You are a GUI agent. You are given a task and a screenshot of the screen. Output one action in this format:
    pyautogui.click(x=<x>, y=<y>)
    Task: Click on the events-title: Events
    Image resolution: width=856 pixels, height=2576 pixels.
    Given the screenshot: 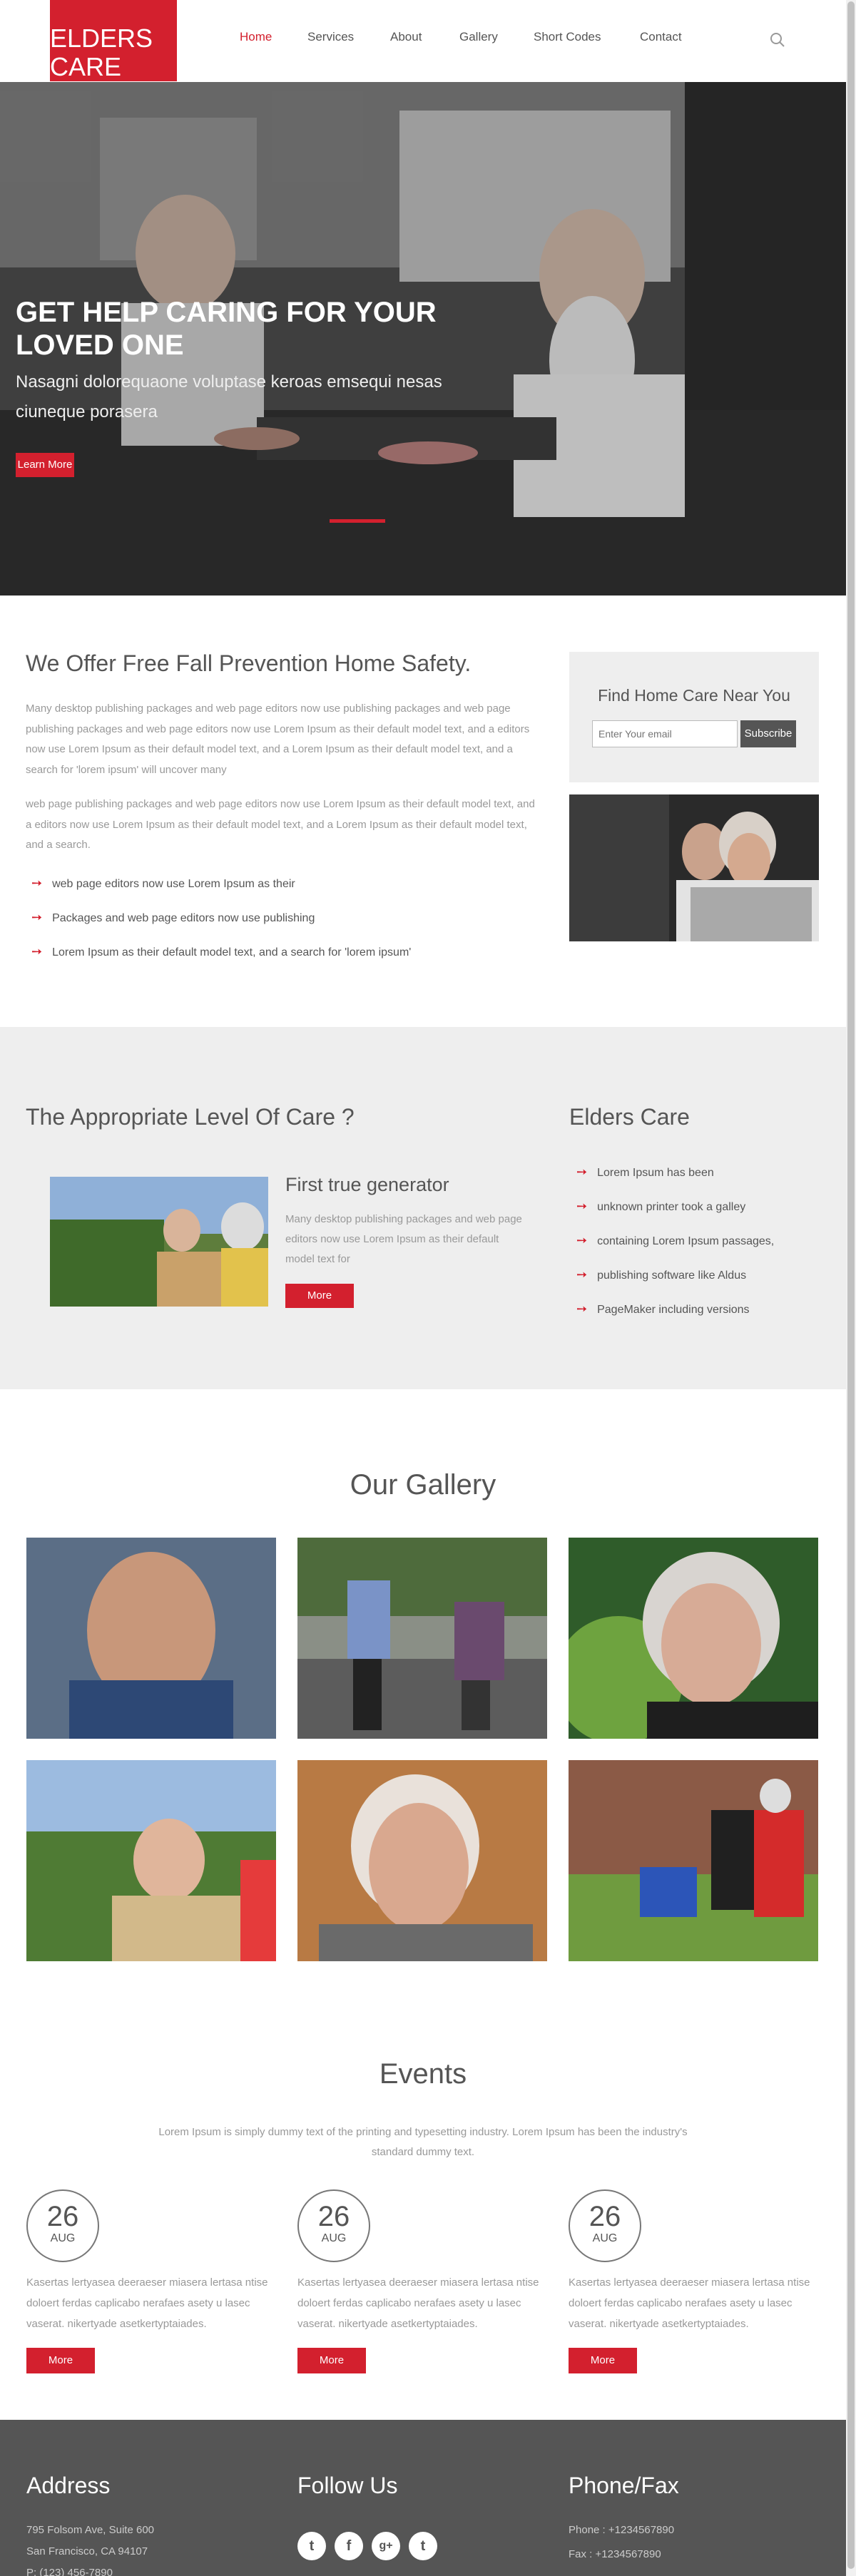 What is the action you would take?
    pyautogui.click(x=423, y=2074)
    